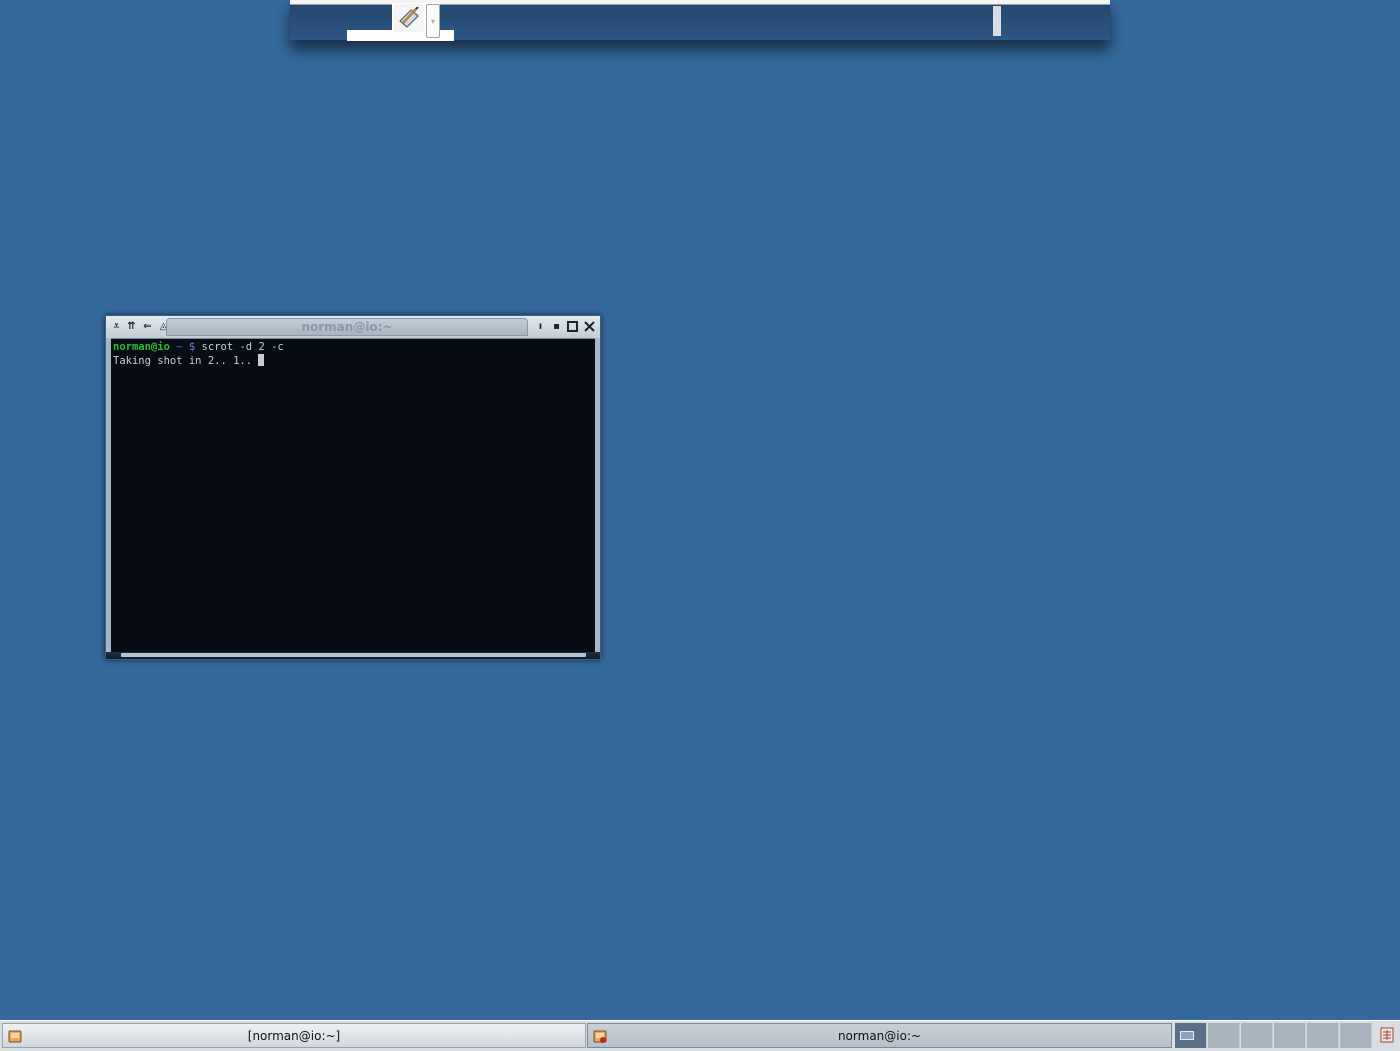 The width and height of the screenshot is (1400, 1051). I want to click on pager-window-thumbnail, so click(1187, 1035).